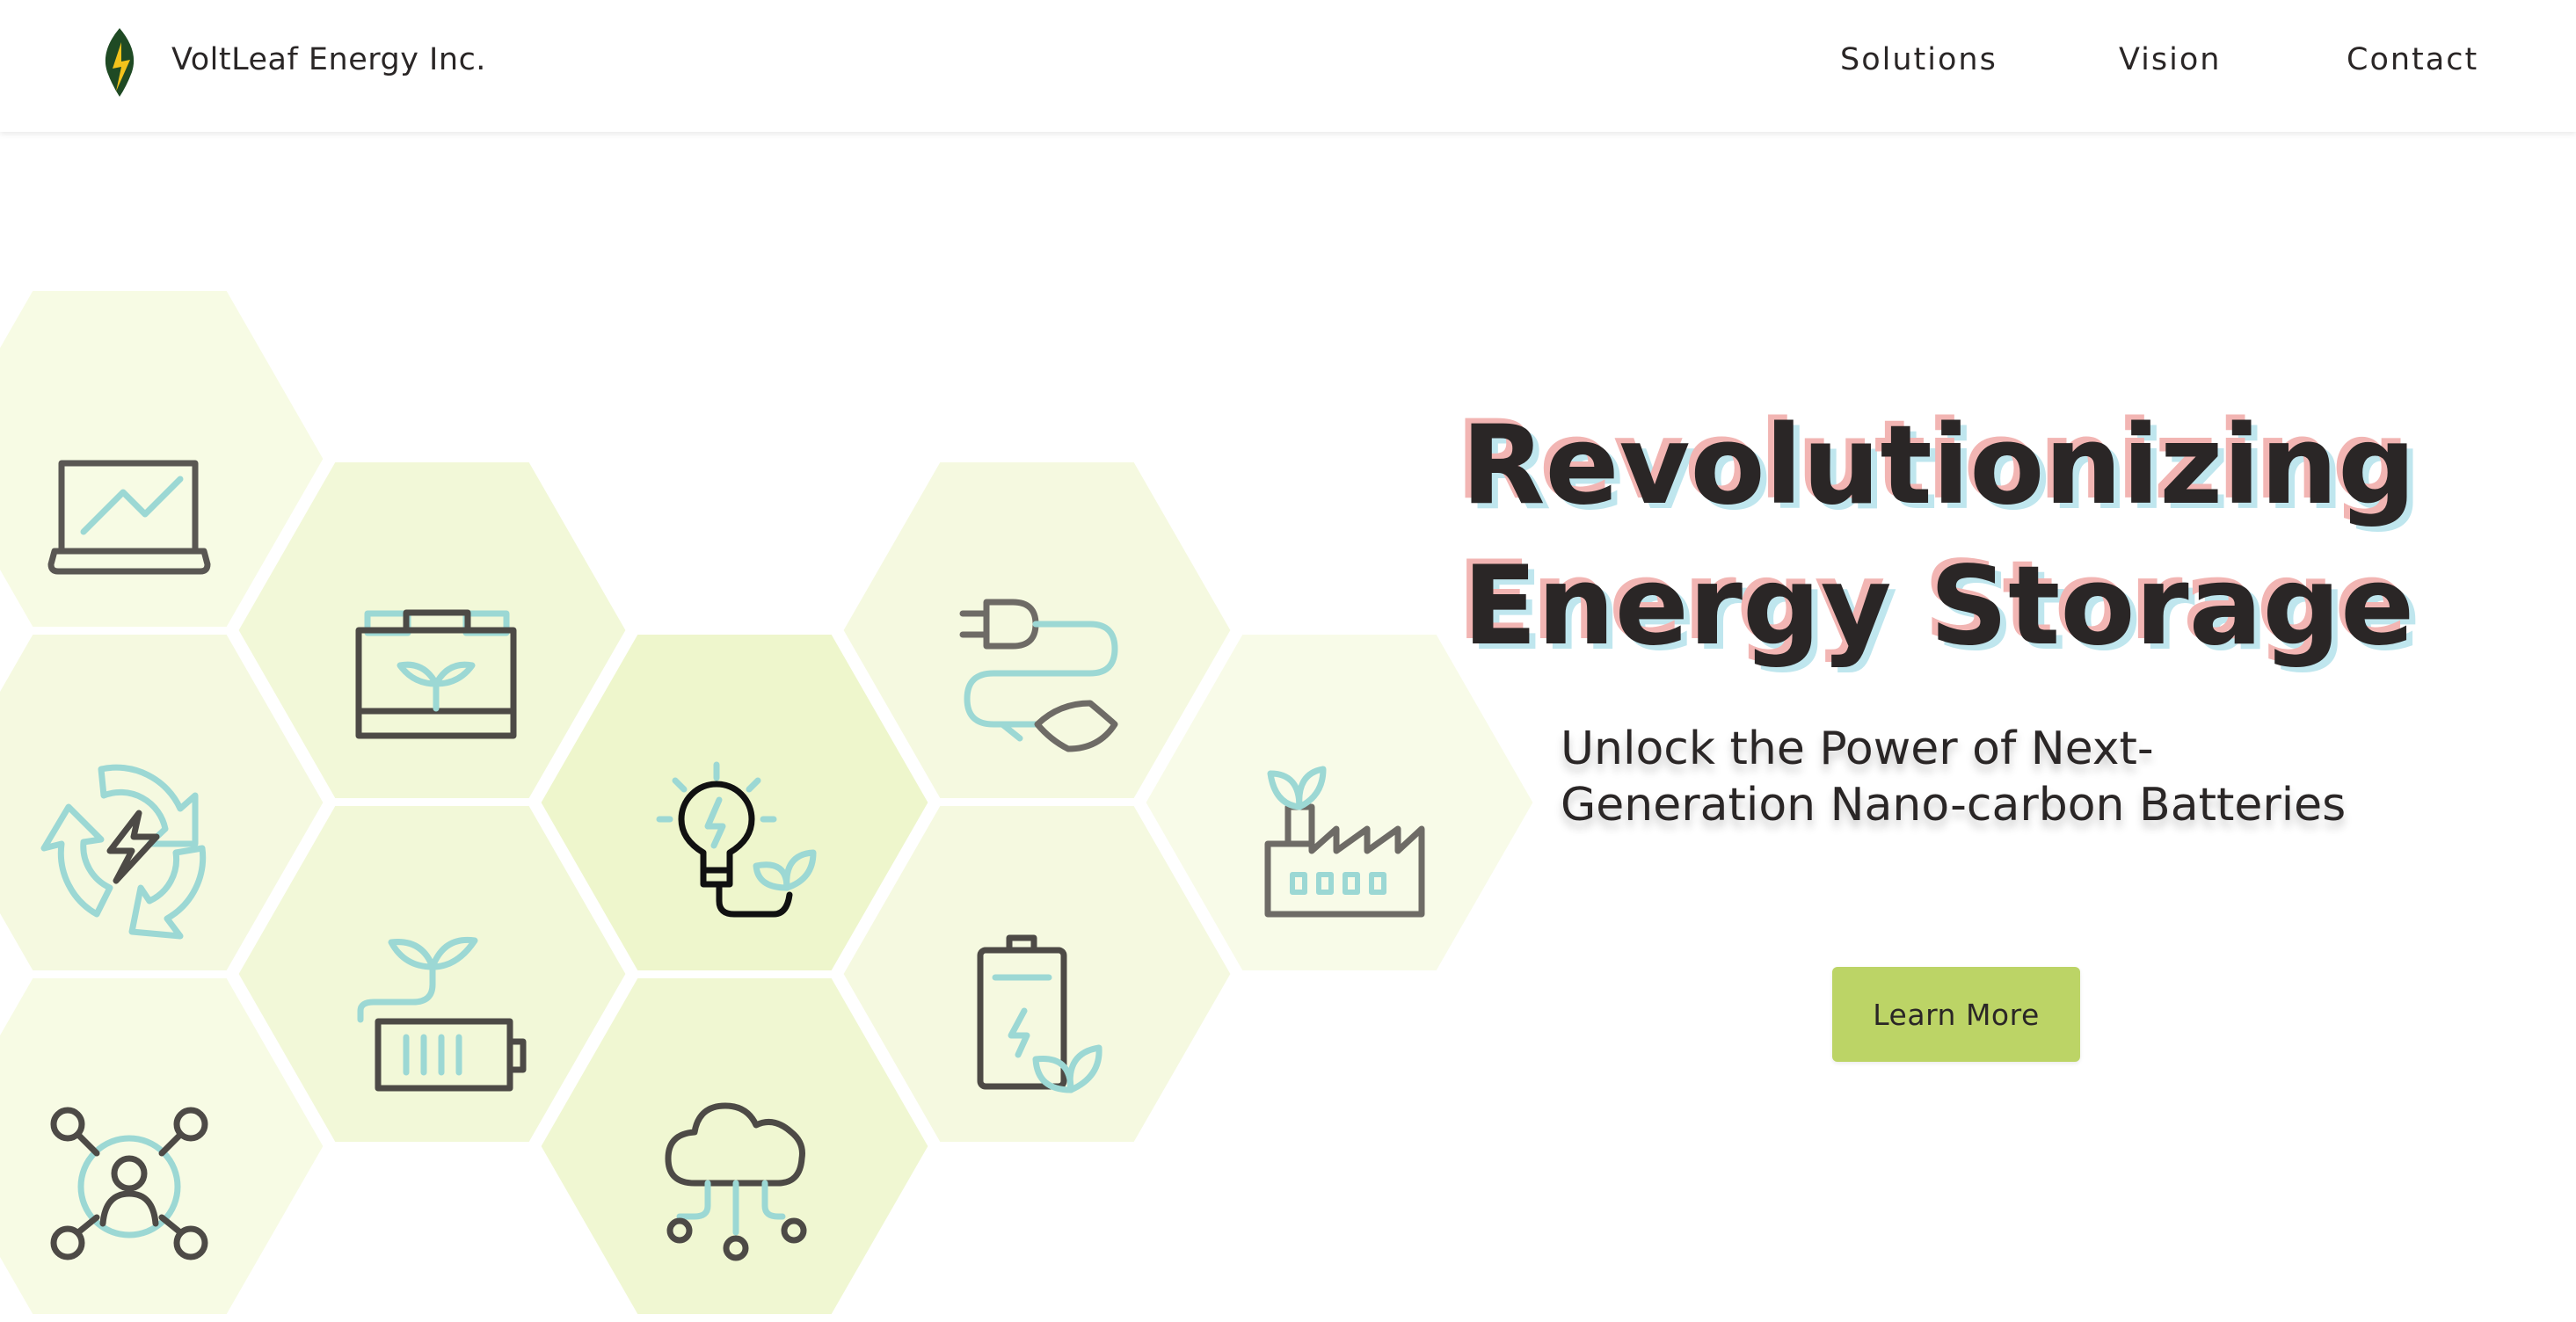 This screenshot has height=1322, width=2576. I want to click on nav-vision-link: Vision, so click(2170, 60).